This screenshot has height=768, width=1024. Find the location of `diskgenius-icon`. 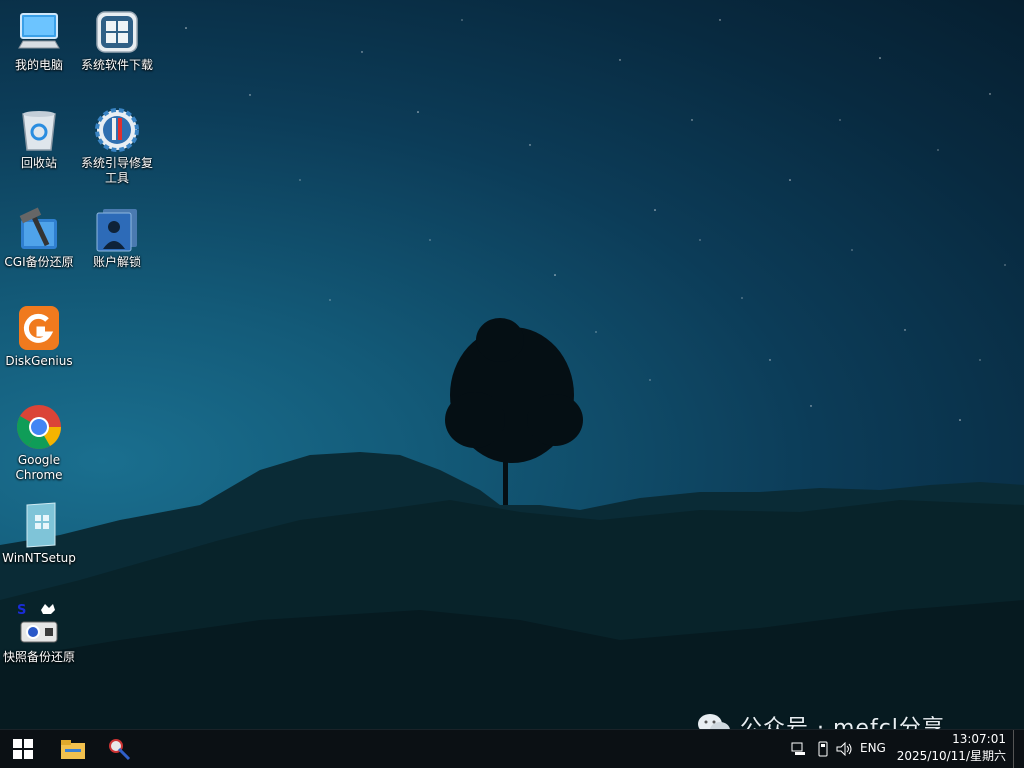

diskgenius-icon is located at coordinates (39, 328).